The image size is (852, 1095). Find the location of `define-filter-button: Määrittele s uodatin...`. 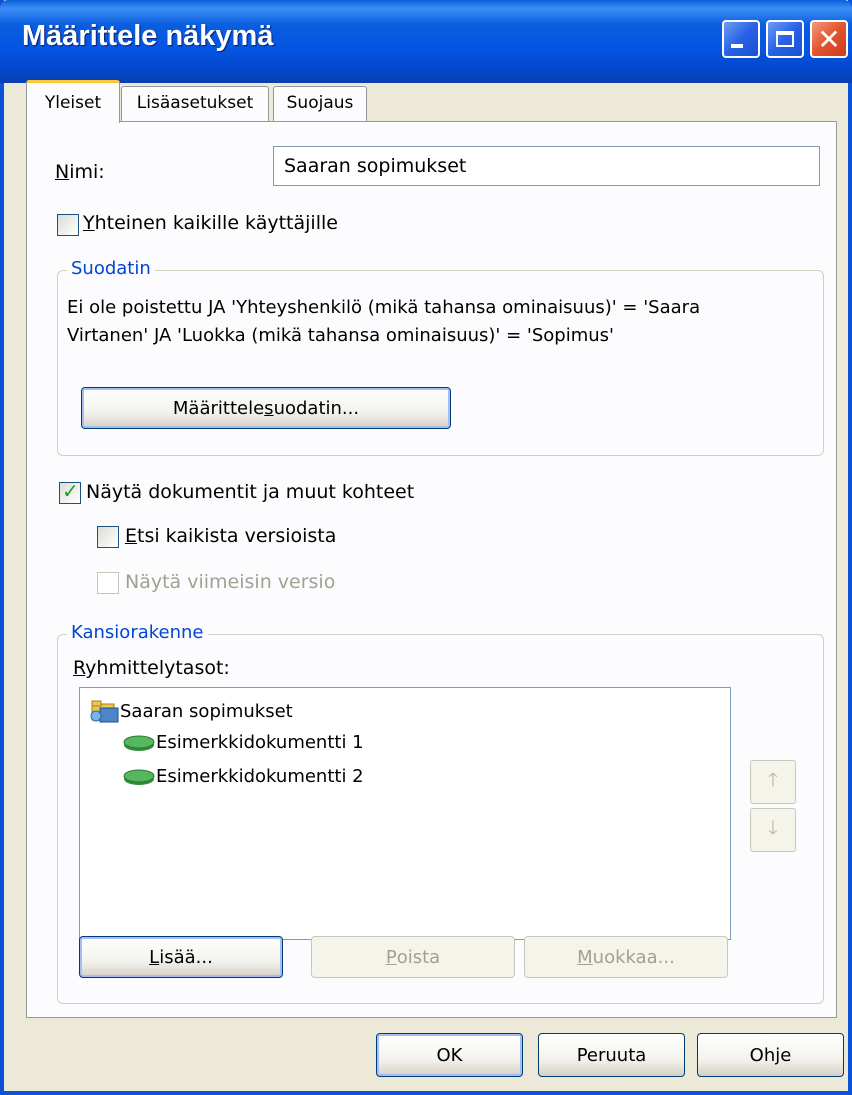

define-filter-button: Määrittele s uodatin... is located at coordinates (266, 408).